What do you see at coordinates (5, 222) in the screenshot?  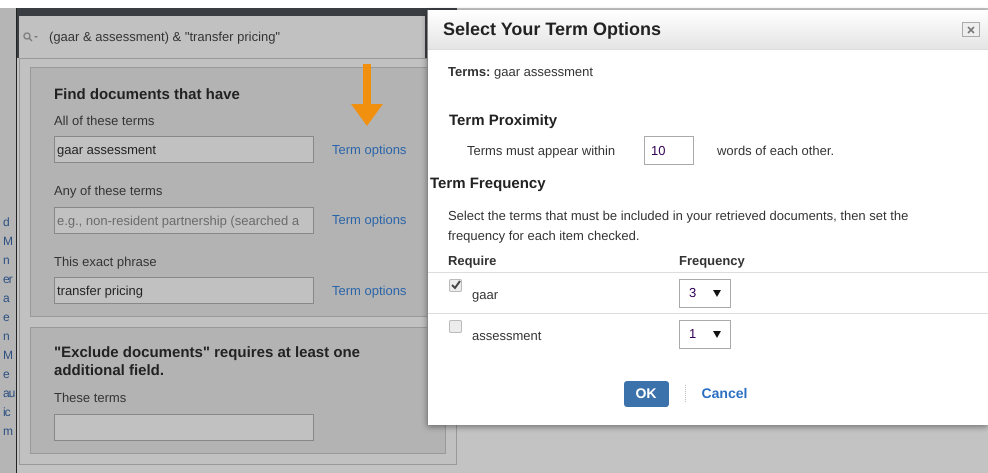 I see `cut-off-text: d` at bounding box center [5, 222].